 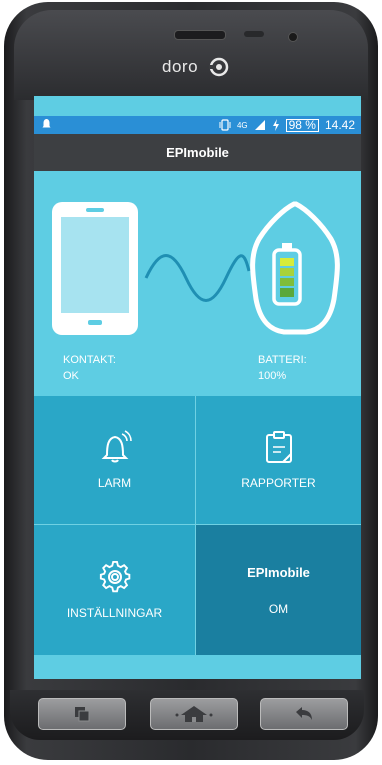 What do you see at coordinates (293, 37) in the screenshot?
I see `front-camera` at bounding box center [293, 37].